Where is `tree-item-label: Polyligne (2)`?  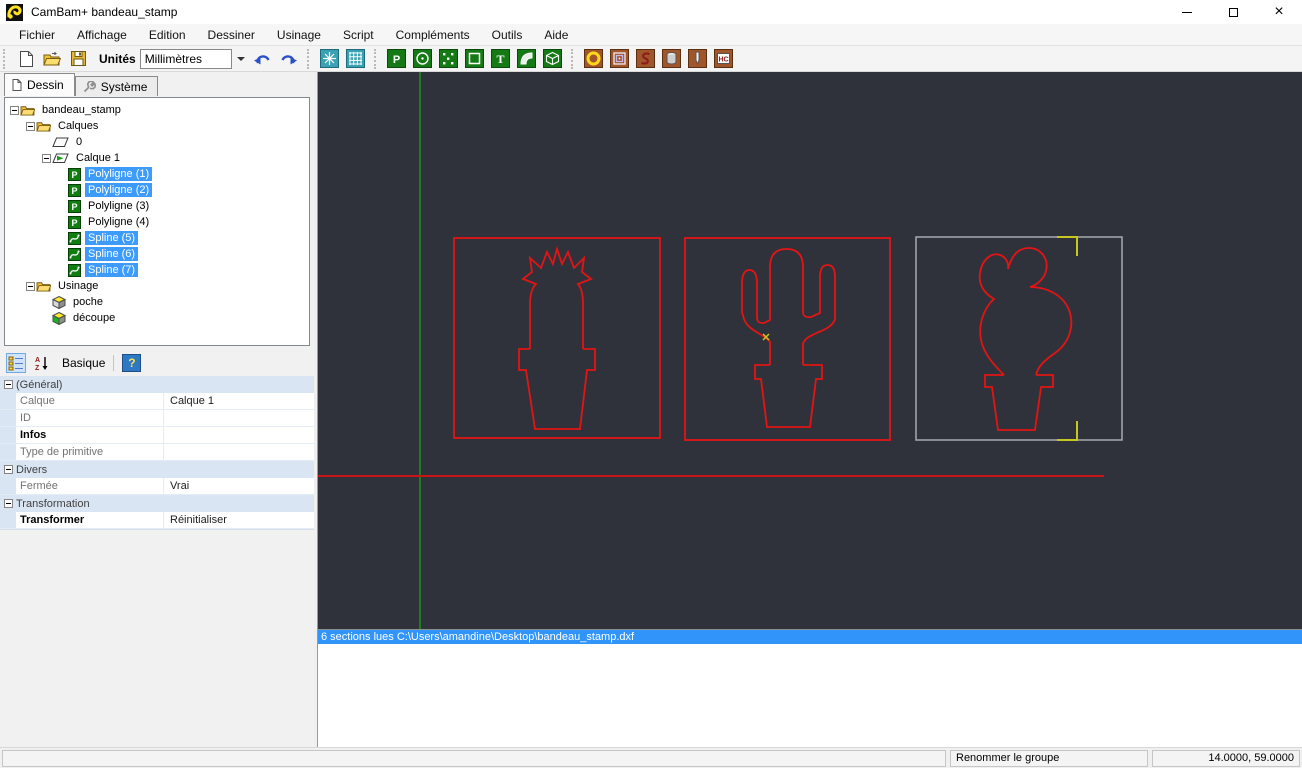 tree-item-label: Polyligne (2) is located at coordinates (119, 190).